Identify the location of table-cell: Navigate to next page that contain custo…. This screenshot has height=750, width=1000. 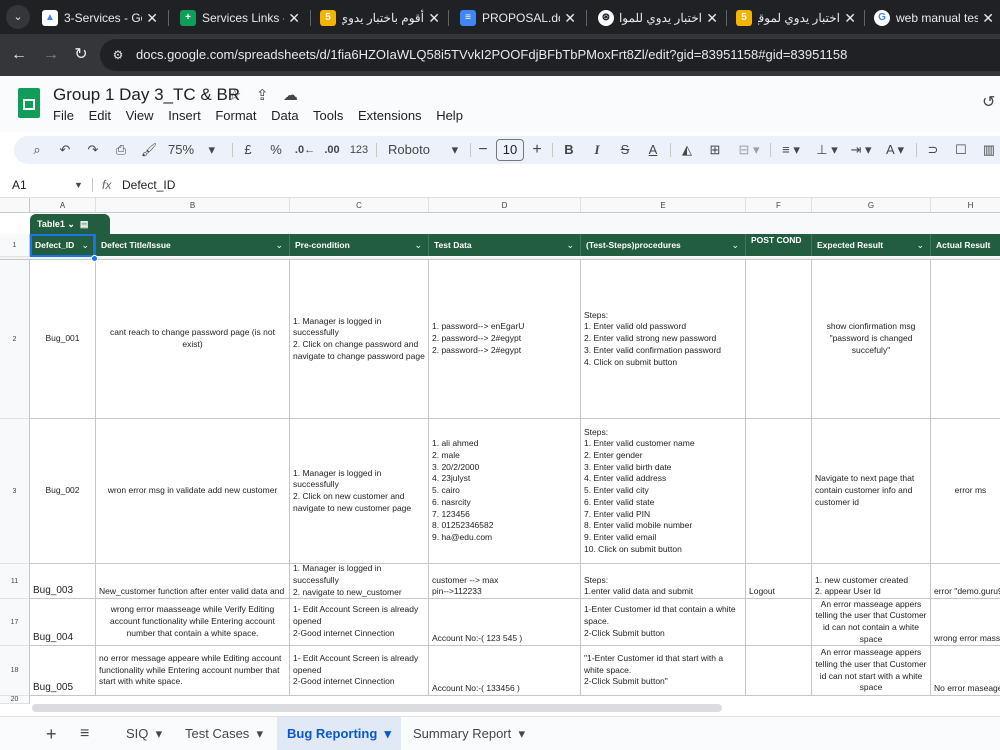
(871, 491).